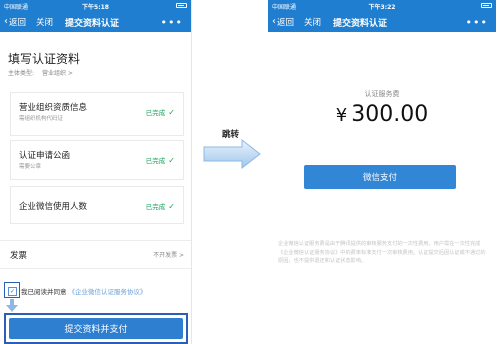 This screenshot has height=344, width=500. Describe the element at coordinates (97, 114) in the screenshot. I see `list-item-qualification: 营业组织资质信息 需组织机构代码证 已完成 ✓` at that location.